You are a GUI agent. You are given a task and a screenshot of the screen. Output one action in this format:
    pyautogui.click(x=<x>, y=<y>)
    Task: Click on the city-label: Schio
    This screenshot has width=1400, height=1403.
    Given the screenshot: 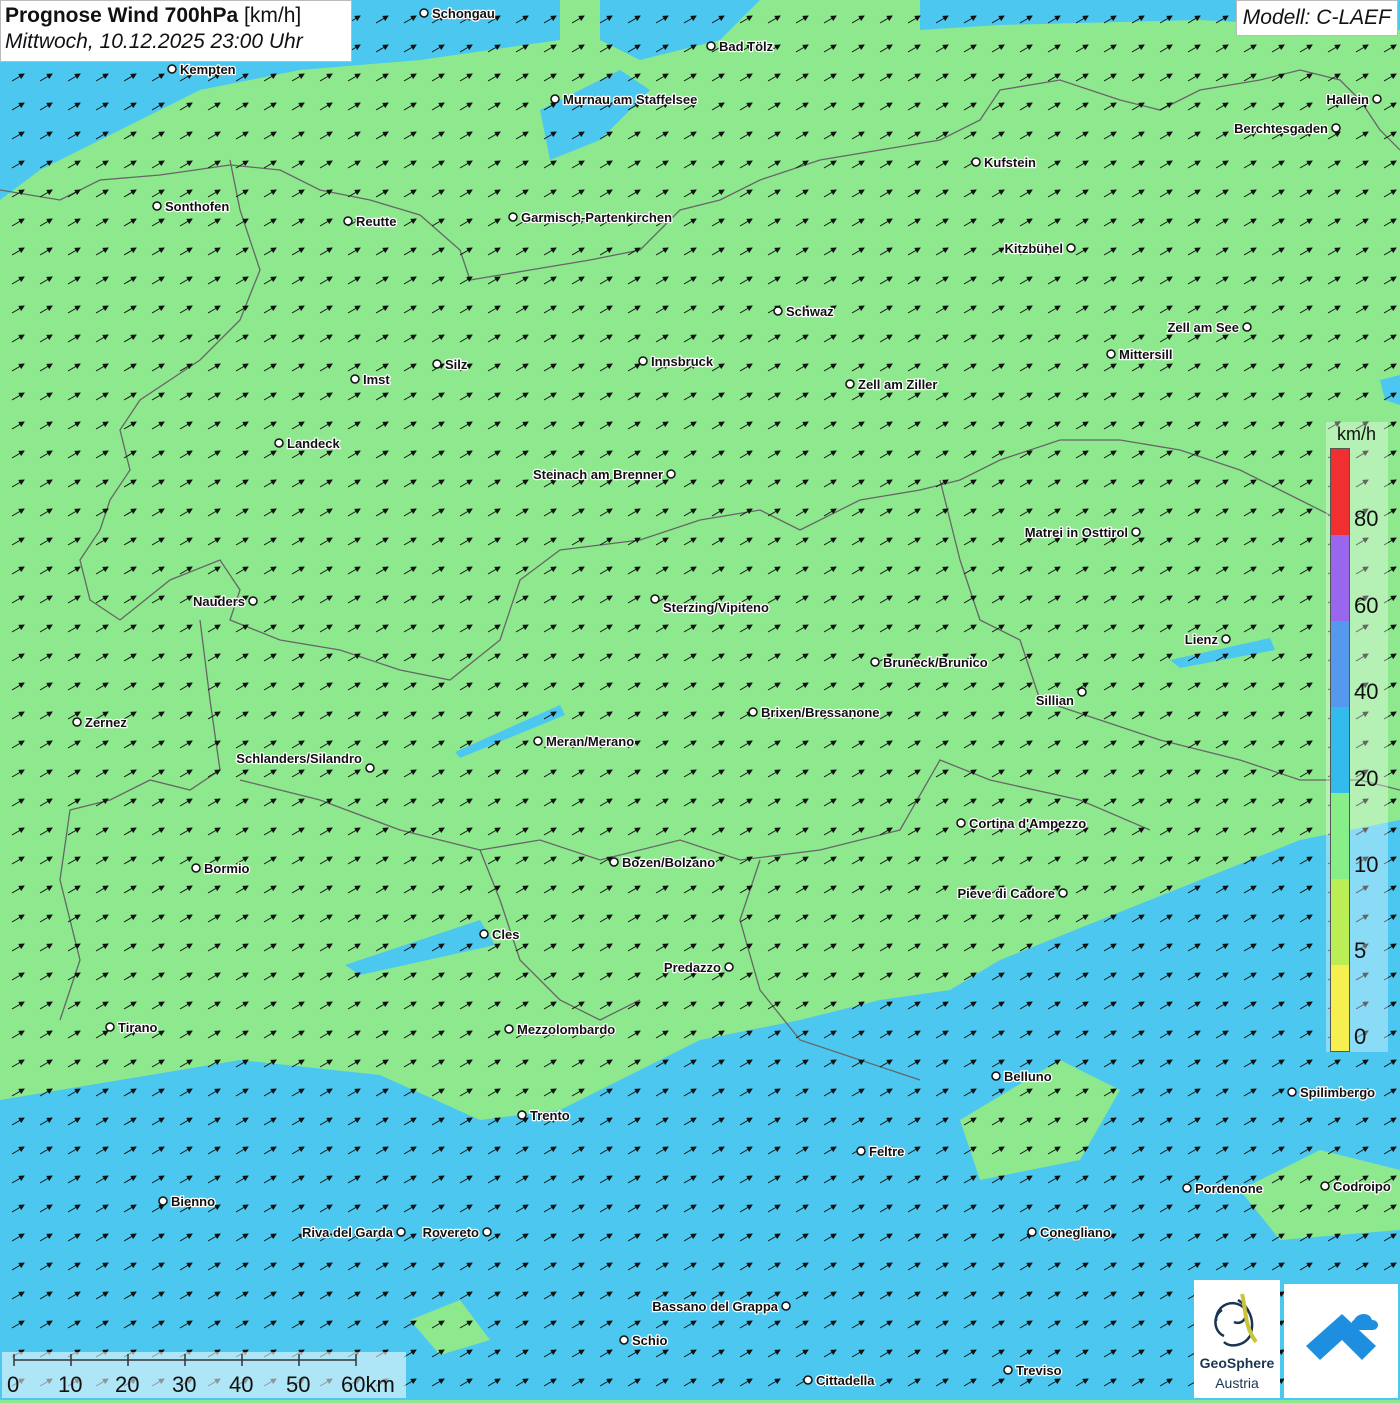 What is the action you would take?
    pyautogui.click(x=649, y=1340)
    